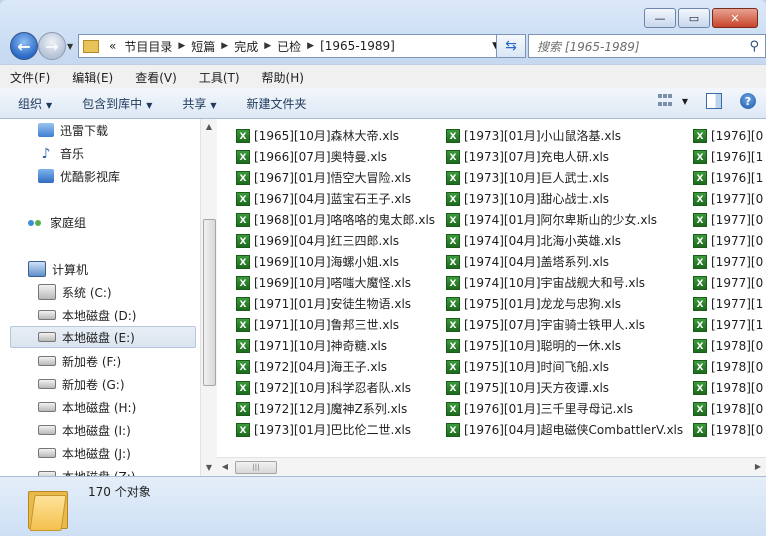 The image size is (766, 536). Describe the element at coordinates (335, 219) in the screenshot. I see `file-item: X [1968][01月]咯咯咯的鬼太郎.xls` at that location.